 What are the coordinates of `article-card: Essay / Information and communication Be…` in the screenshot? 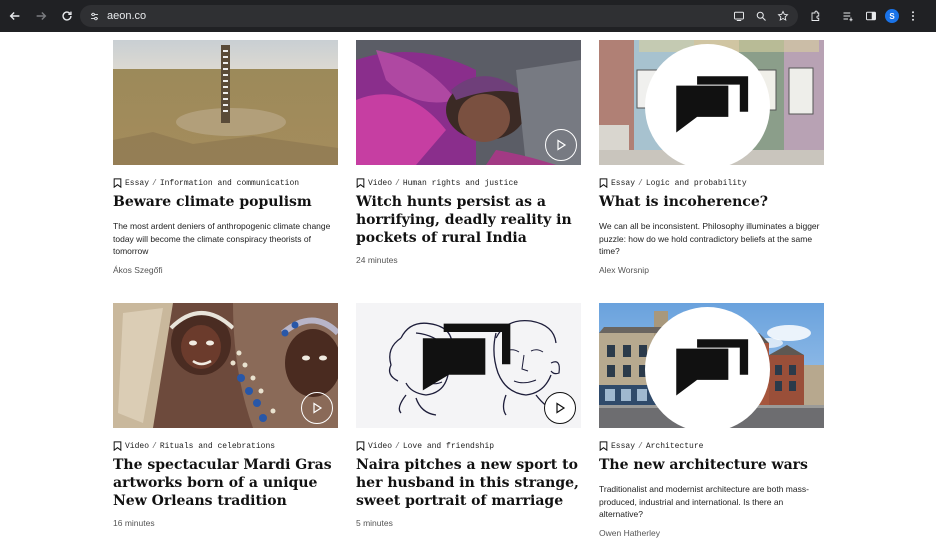 It's located at (225, 160).